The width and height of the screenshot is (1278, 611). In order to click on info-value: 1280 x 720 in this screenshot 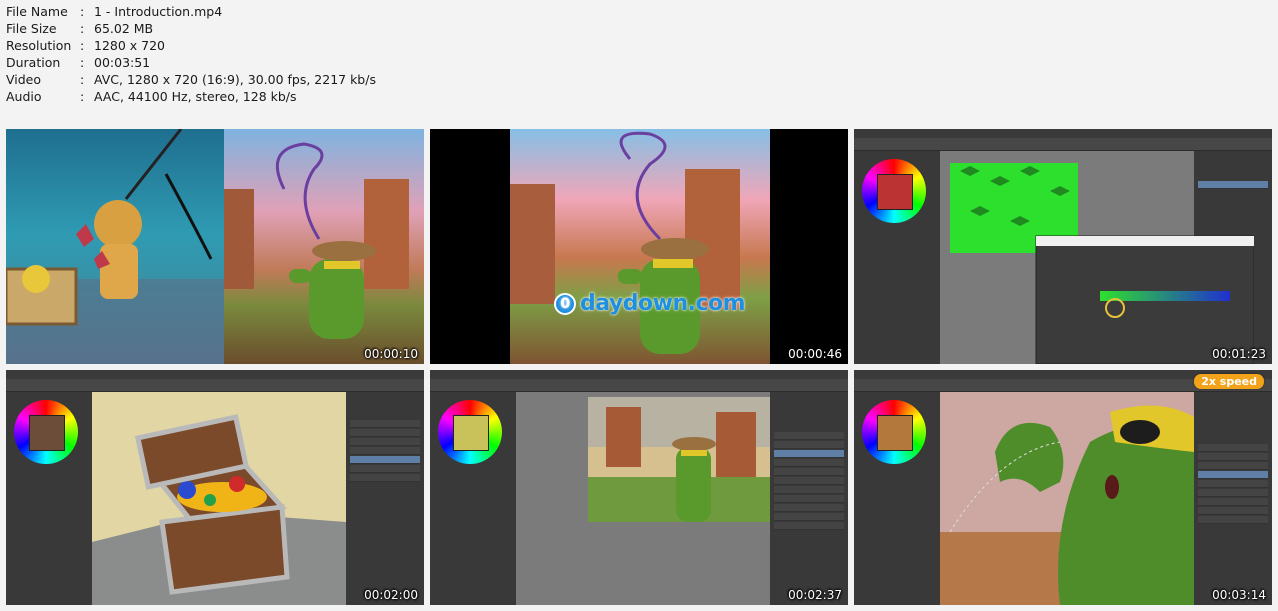, I will do `click(130, 45)`.